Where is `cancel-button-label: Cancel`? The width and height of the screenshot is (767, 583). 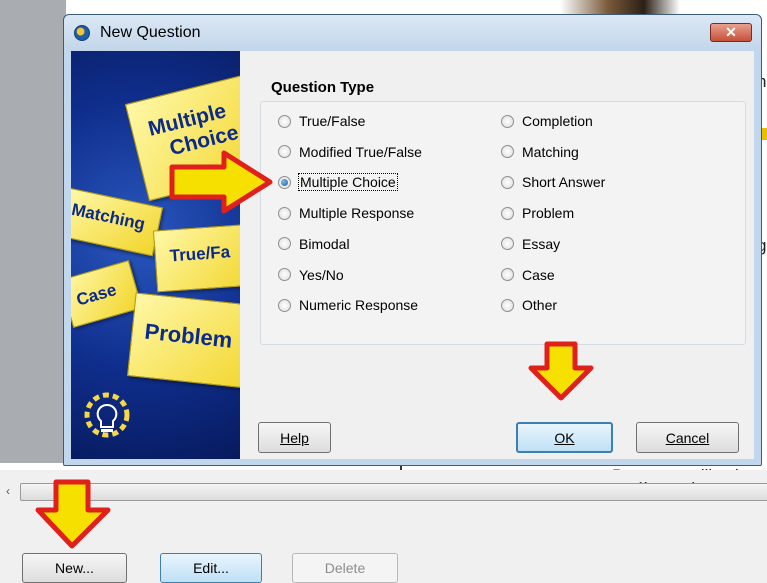
cancel-button-label: Cancel is located at coordinates (687, 437).